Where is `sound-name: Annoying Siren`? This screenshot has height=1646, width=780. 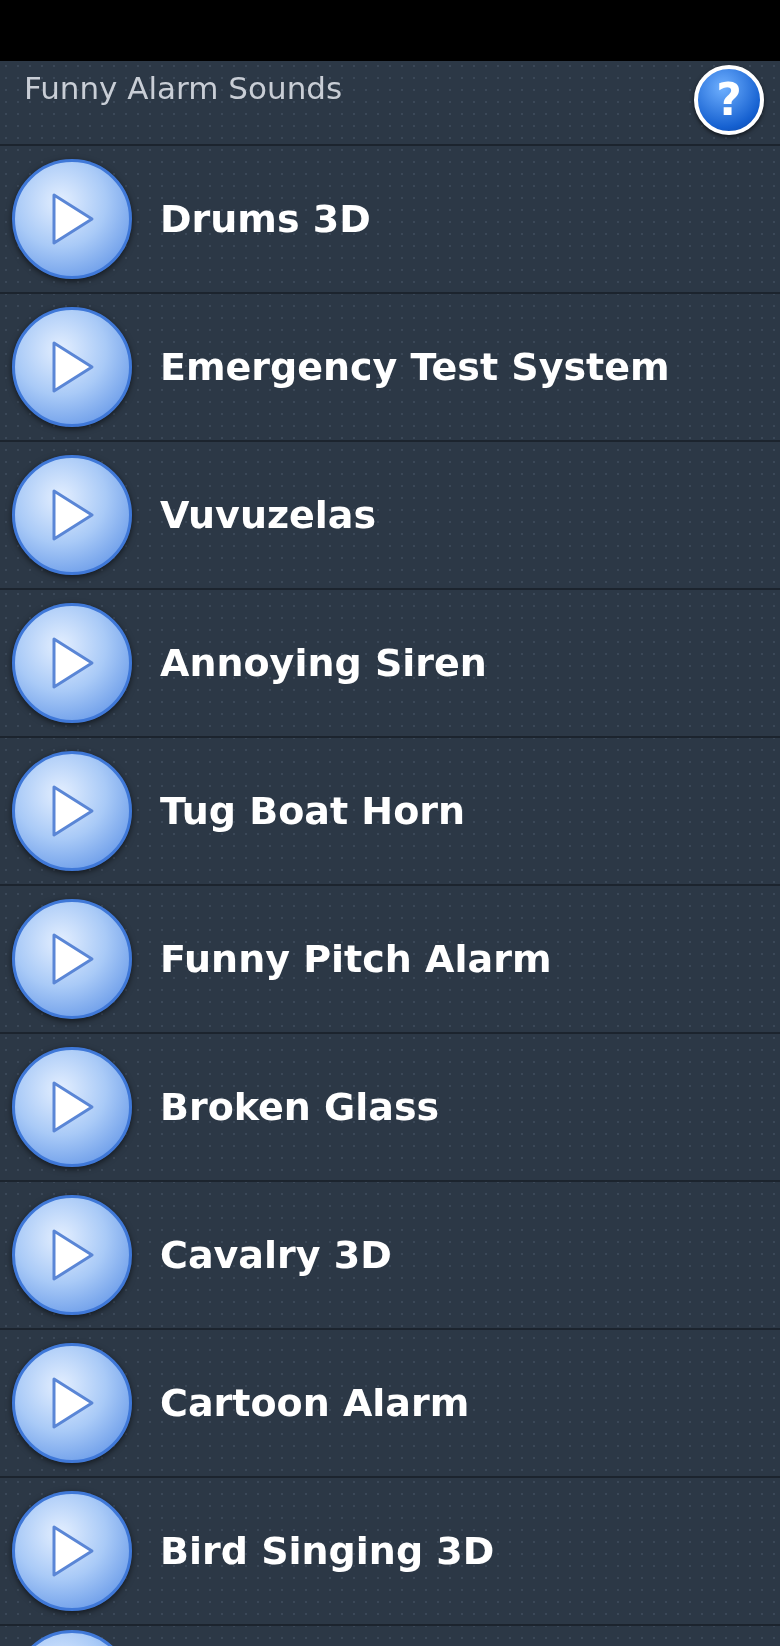 sound-name: Annoying Siren is located at coordinates (323, 663).